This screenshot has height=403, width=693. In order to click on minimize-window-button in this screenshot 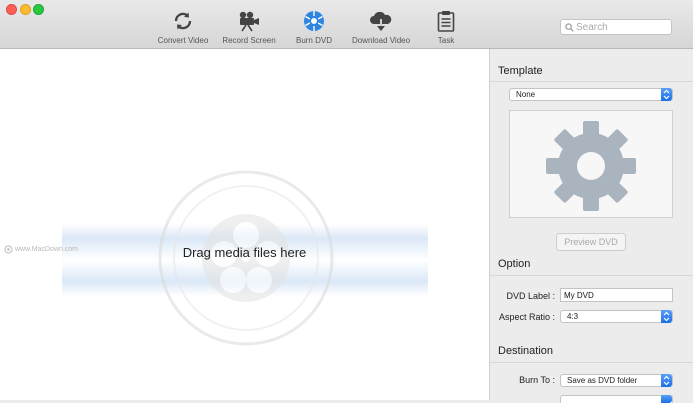, I will do `click(25, 9)`.